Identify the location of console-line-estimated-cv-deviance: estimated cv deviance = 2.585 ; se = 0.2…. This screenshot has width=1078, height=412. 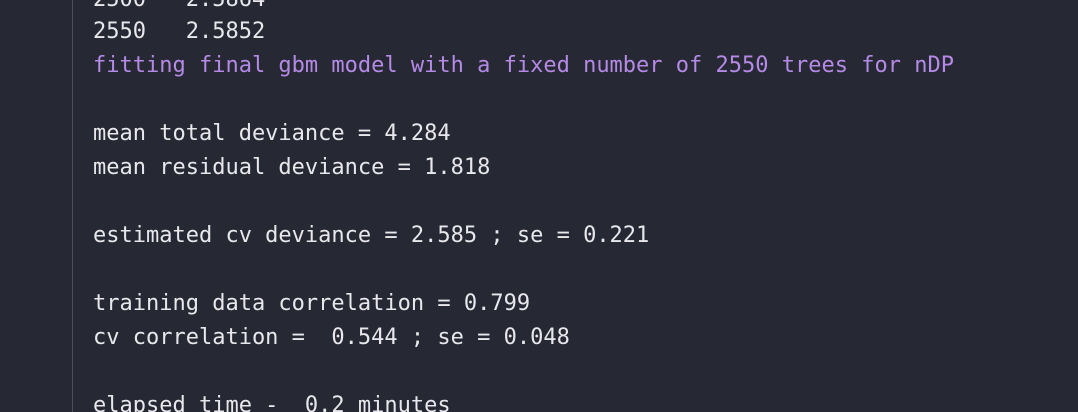
(371, 235).